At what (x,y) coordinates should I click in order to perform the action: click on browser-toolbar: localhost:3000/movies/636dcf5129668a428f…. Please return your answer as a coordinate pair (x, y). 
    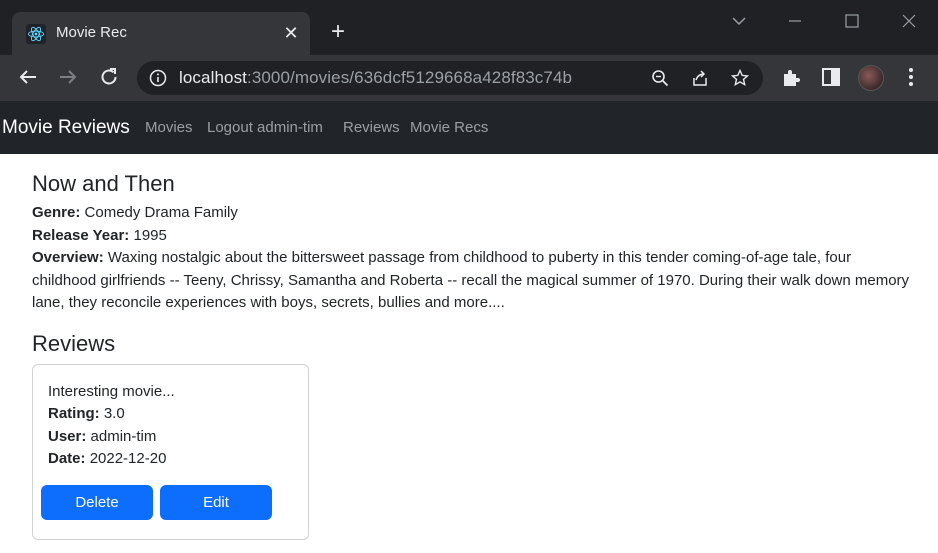
    Looking at the image, I should click on (469, 78).